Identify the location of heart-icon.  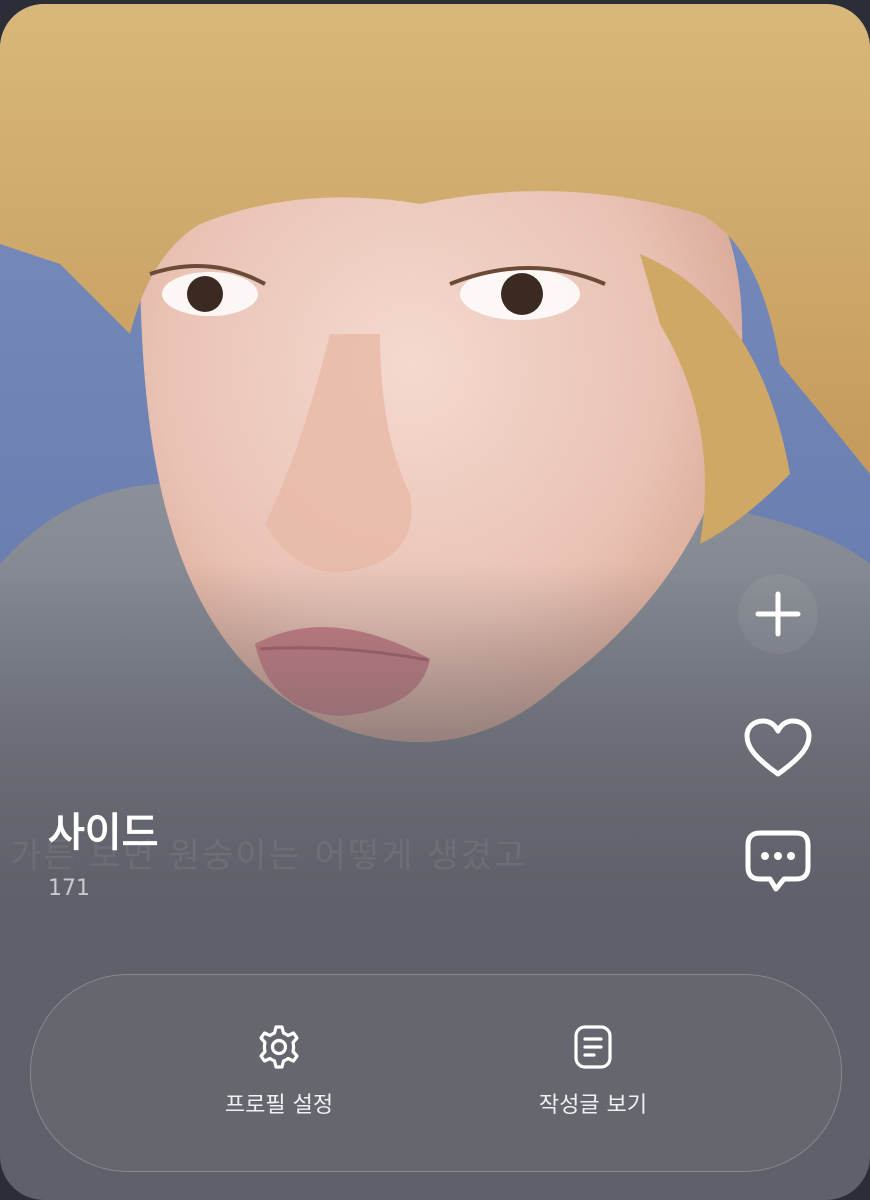
(778, 747).